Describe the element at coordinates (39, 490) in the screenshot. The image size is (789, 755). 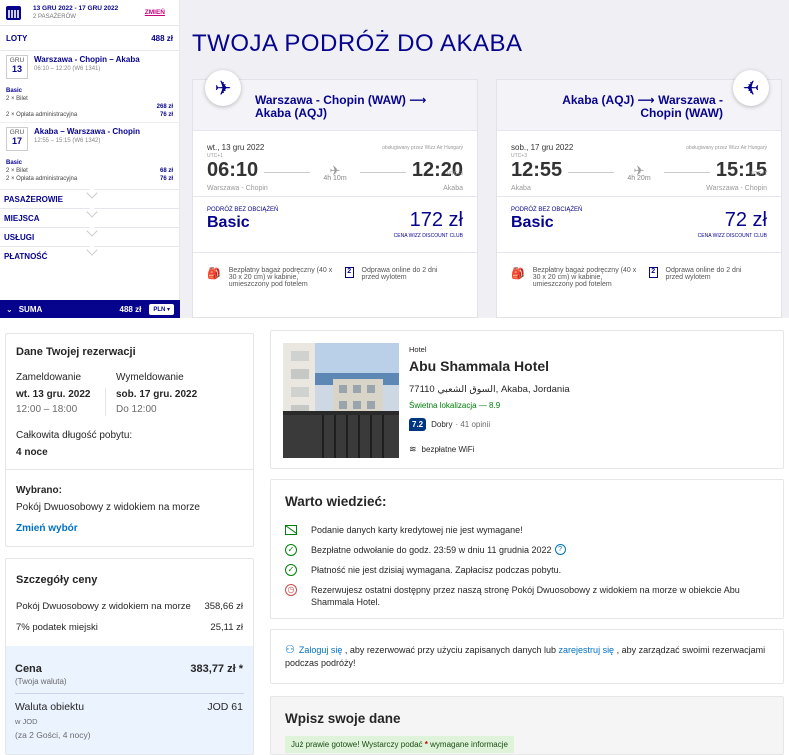
I see `selected-label: Wybrano:` at that location.